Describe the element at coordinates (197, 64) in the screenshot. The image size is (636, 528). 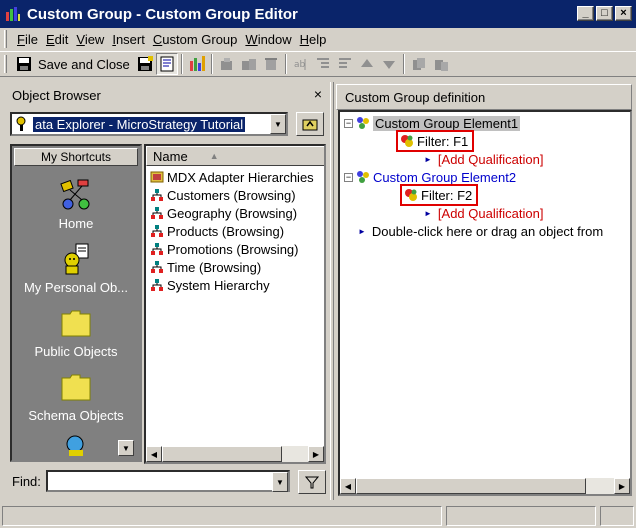
I see `filter-icon` at that location.